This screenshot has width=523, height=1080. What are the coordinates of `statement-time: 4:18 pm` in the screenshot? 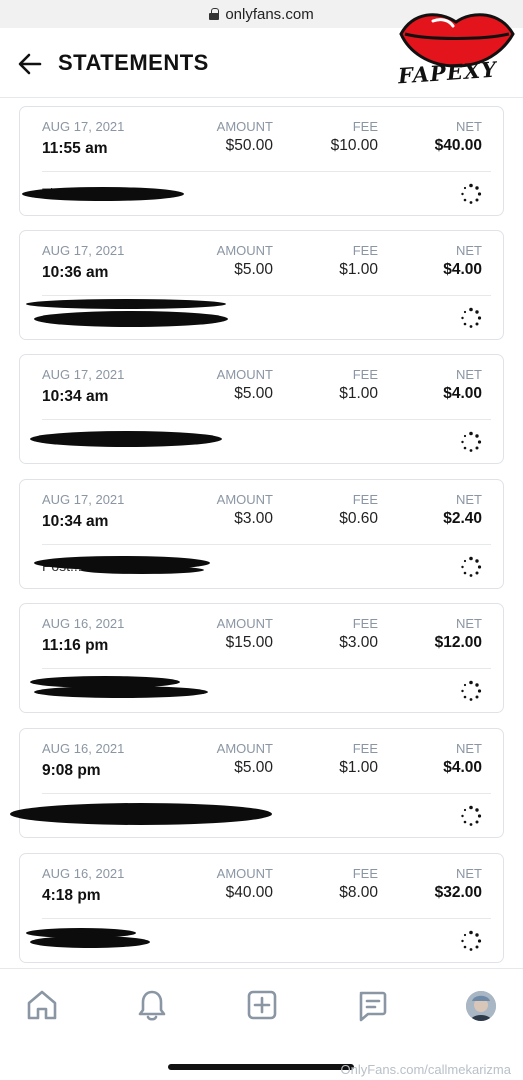 It's located at (71, 895).